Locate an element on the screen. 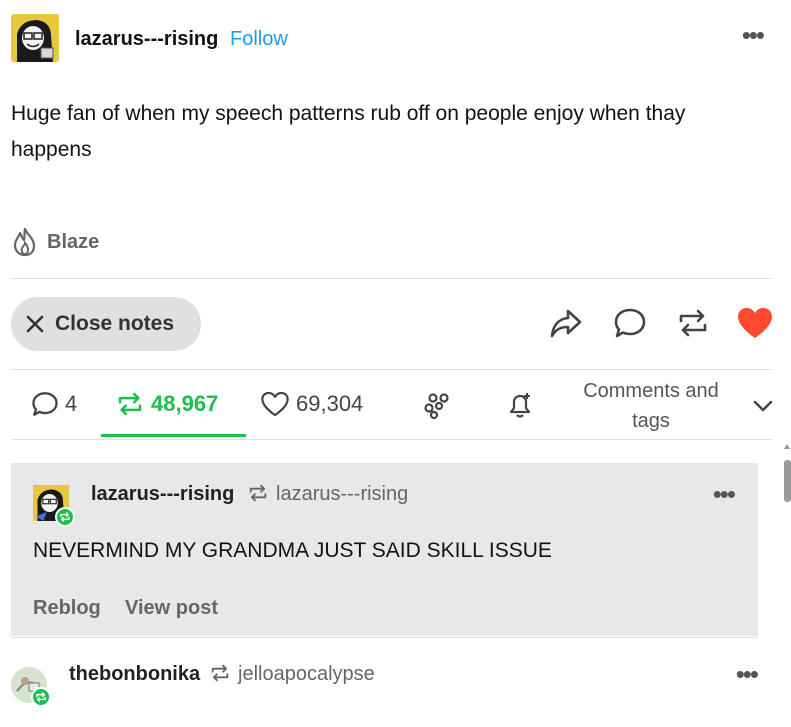 The image size is (791, 727). blog-name: lazarus---rising is located at coordinates (146, 39).